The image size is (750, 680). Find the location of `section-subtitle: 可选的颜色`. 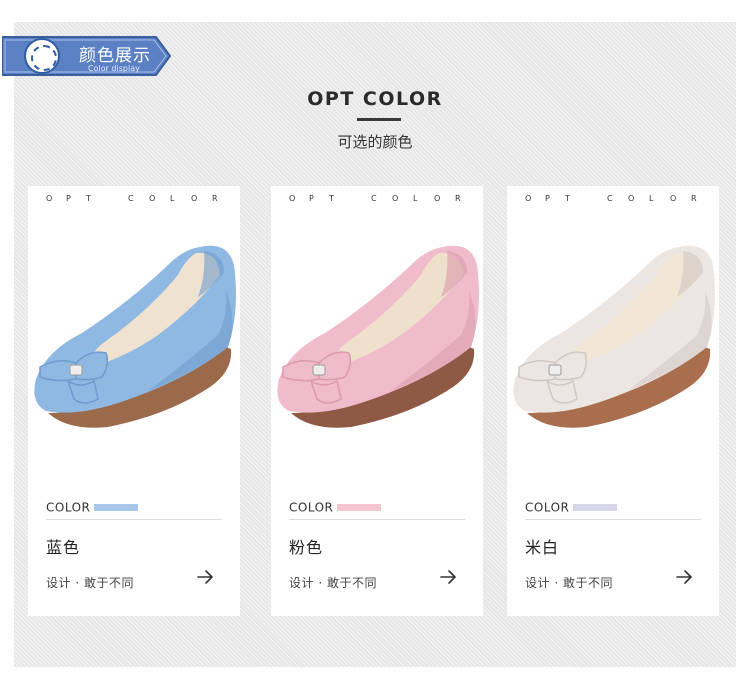

section-subtitle: 可选的颜色 is located at coordinates (375, 142).